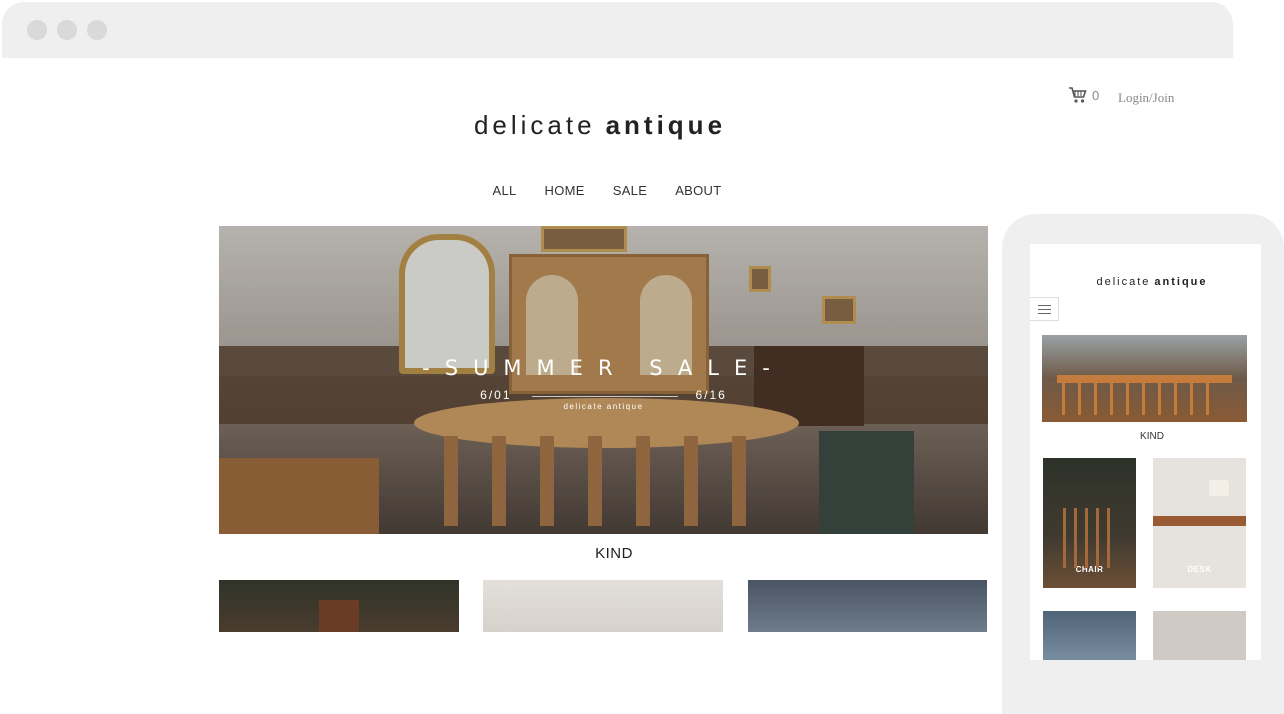  I want to click on mobile-logo: delicate antique, so click(1152, 282).